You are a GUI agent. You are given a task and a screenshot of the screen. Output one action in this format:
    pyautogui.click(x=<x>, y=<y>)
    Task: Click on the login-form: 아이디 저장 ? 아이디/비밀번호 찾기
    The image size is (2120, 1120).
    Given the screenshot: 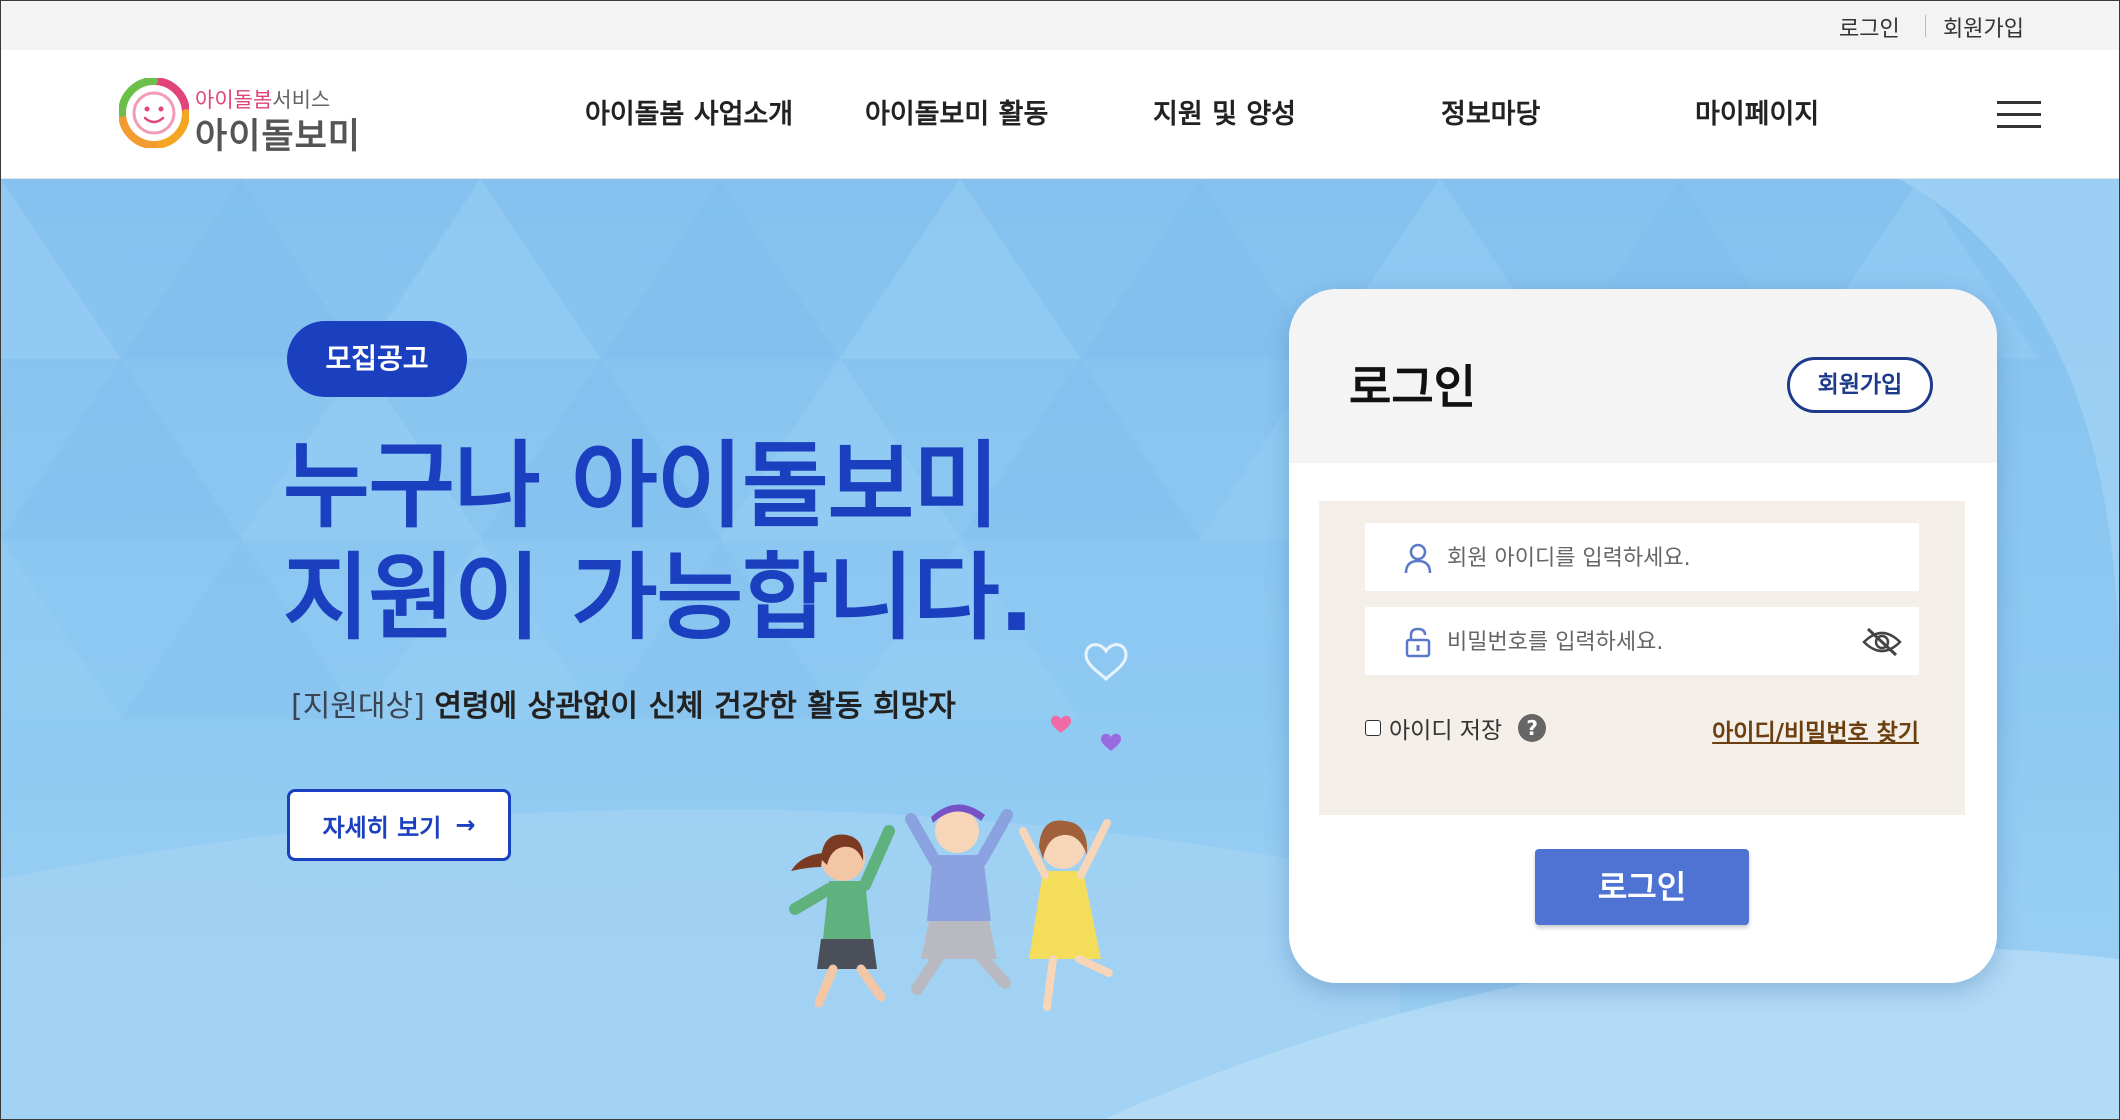 What is the action you would take?
    pyautogui.click(x=1642, y=658)
    